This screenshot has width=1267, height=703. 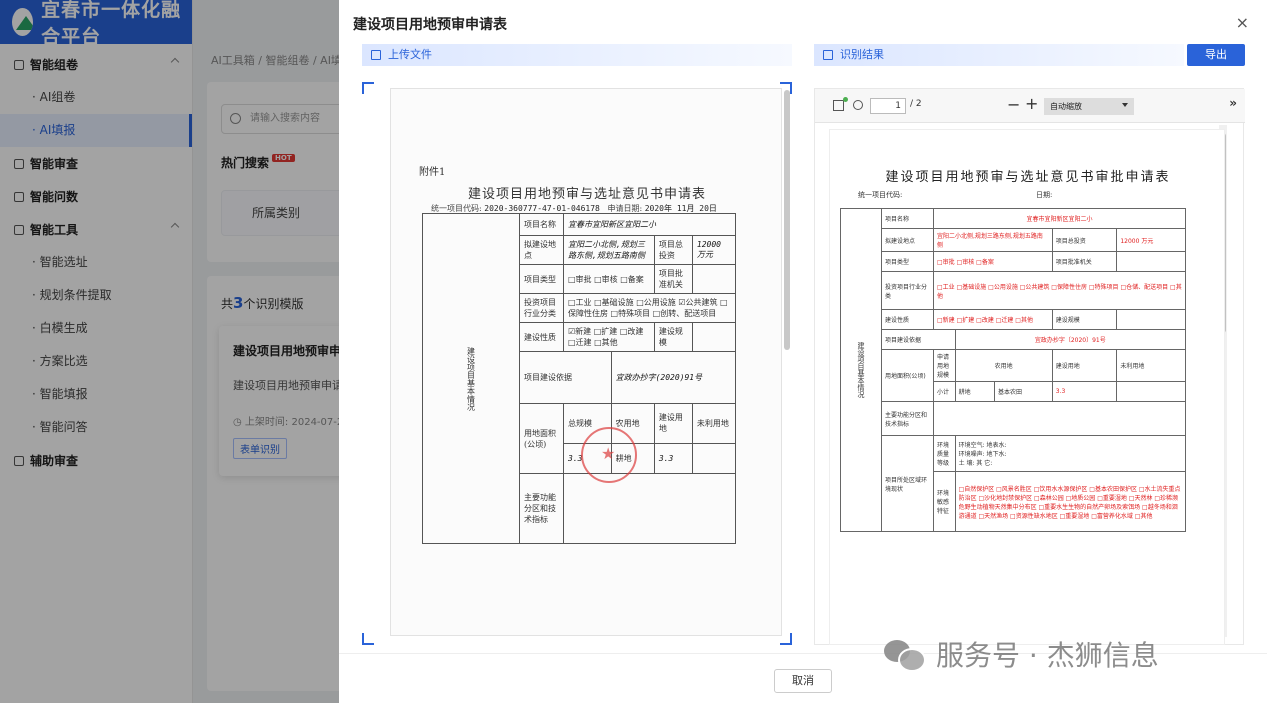 I want to click on form-value: 环境空气: 地表水: 环境噪声: 地下水: 土 壤: 其 它:, so click(x=1070, y=453).